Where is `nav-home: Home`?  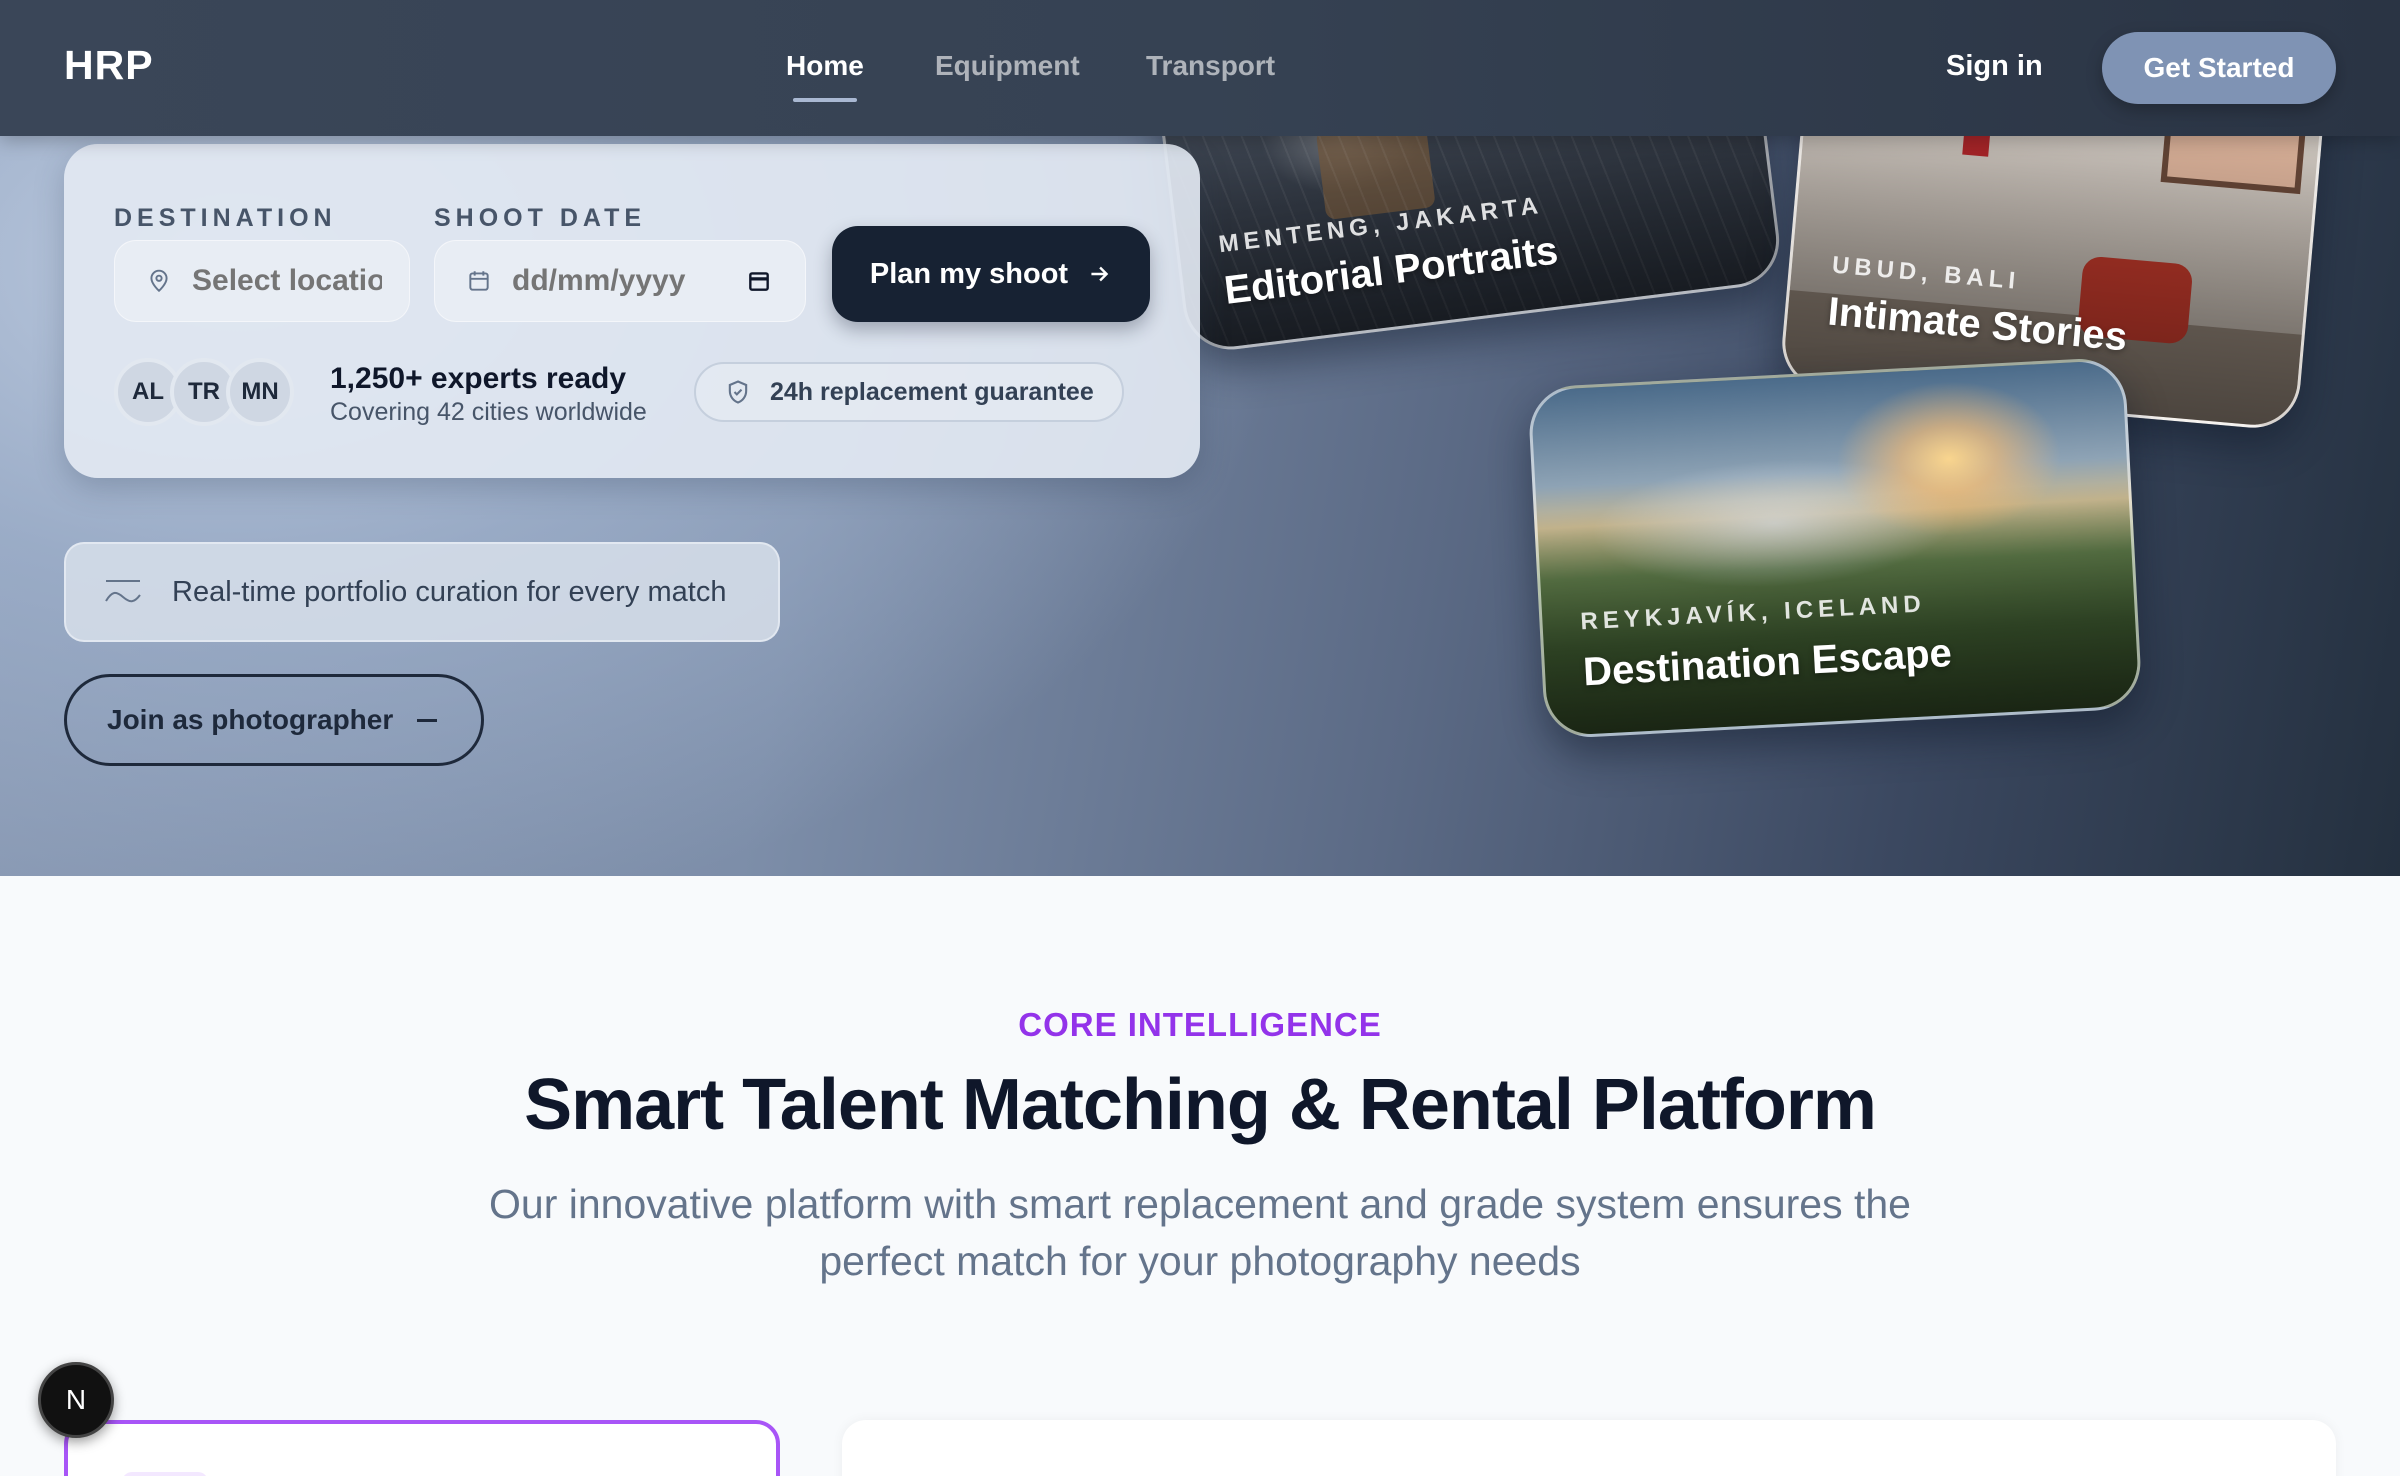 nav-home: Home is located at coordinates (825, 76).